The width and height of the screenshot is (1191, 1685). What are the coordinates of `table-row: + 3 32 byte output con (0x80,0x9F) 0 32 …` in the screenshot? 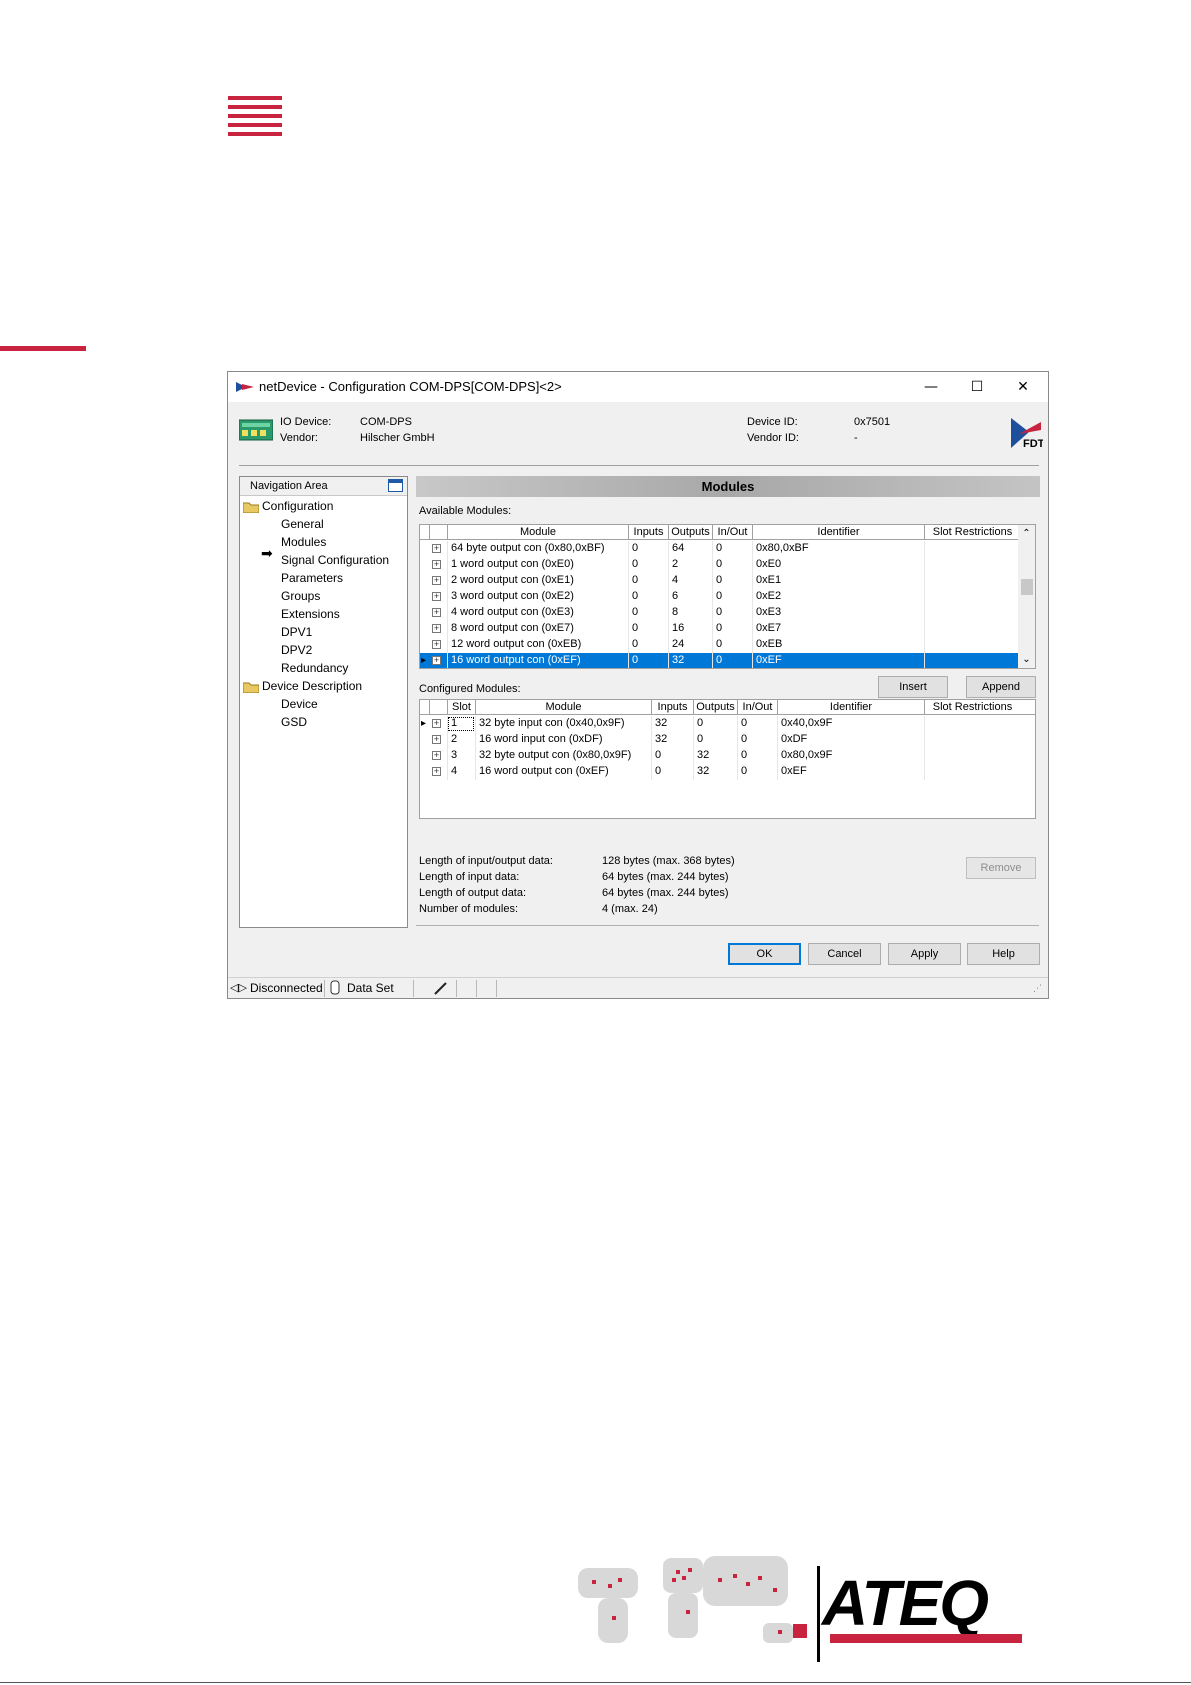 It's located at (727, 756).